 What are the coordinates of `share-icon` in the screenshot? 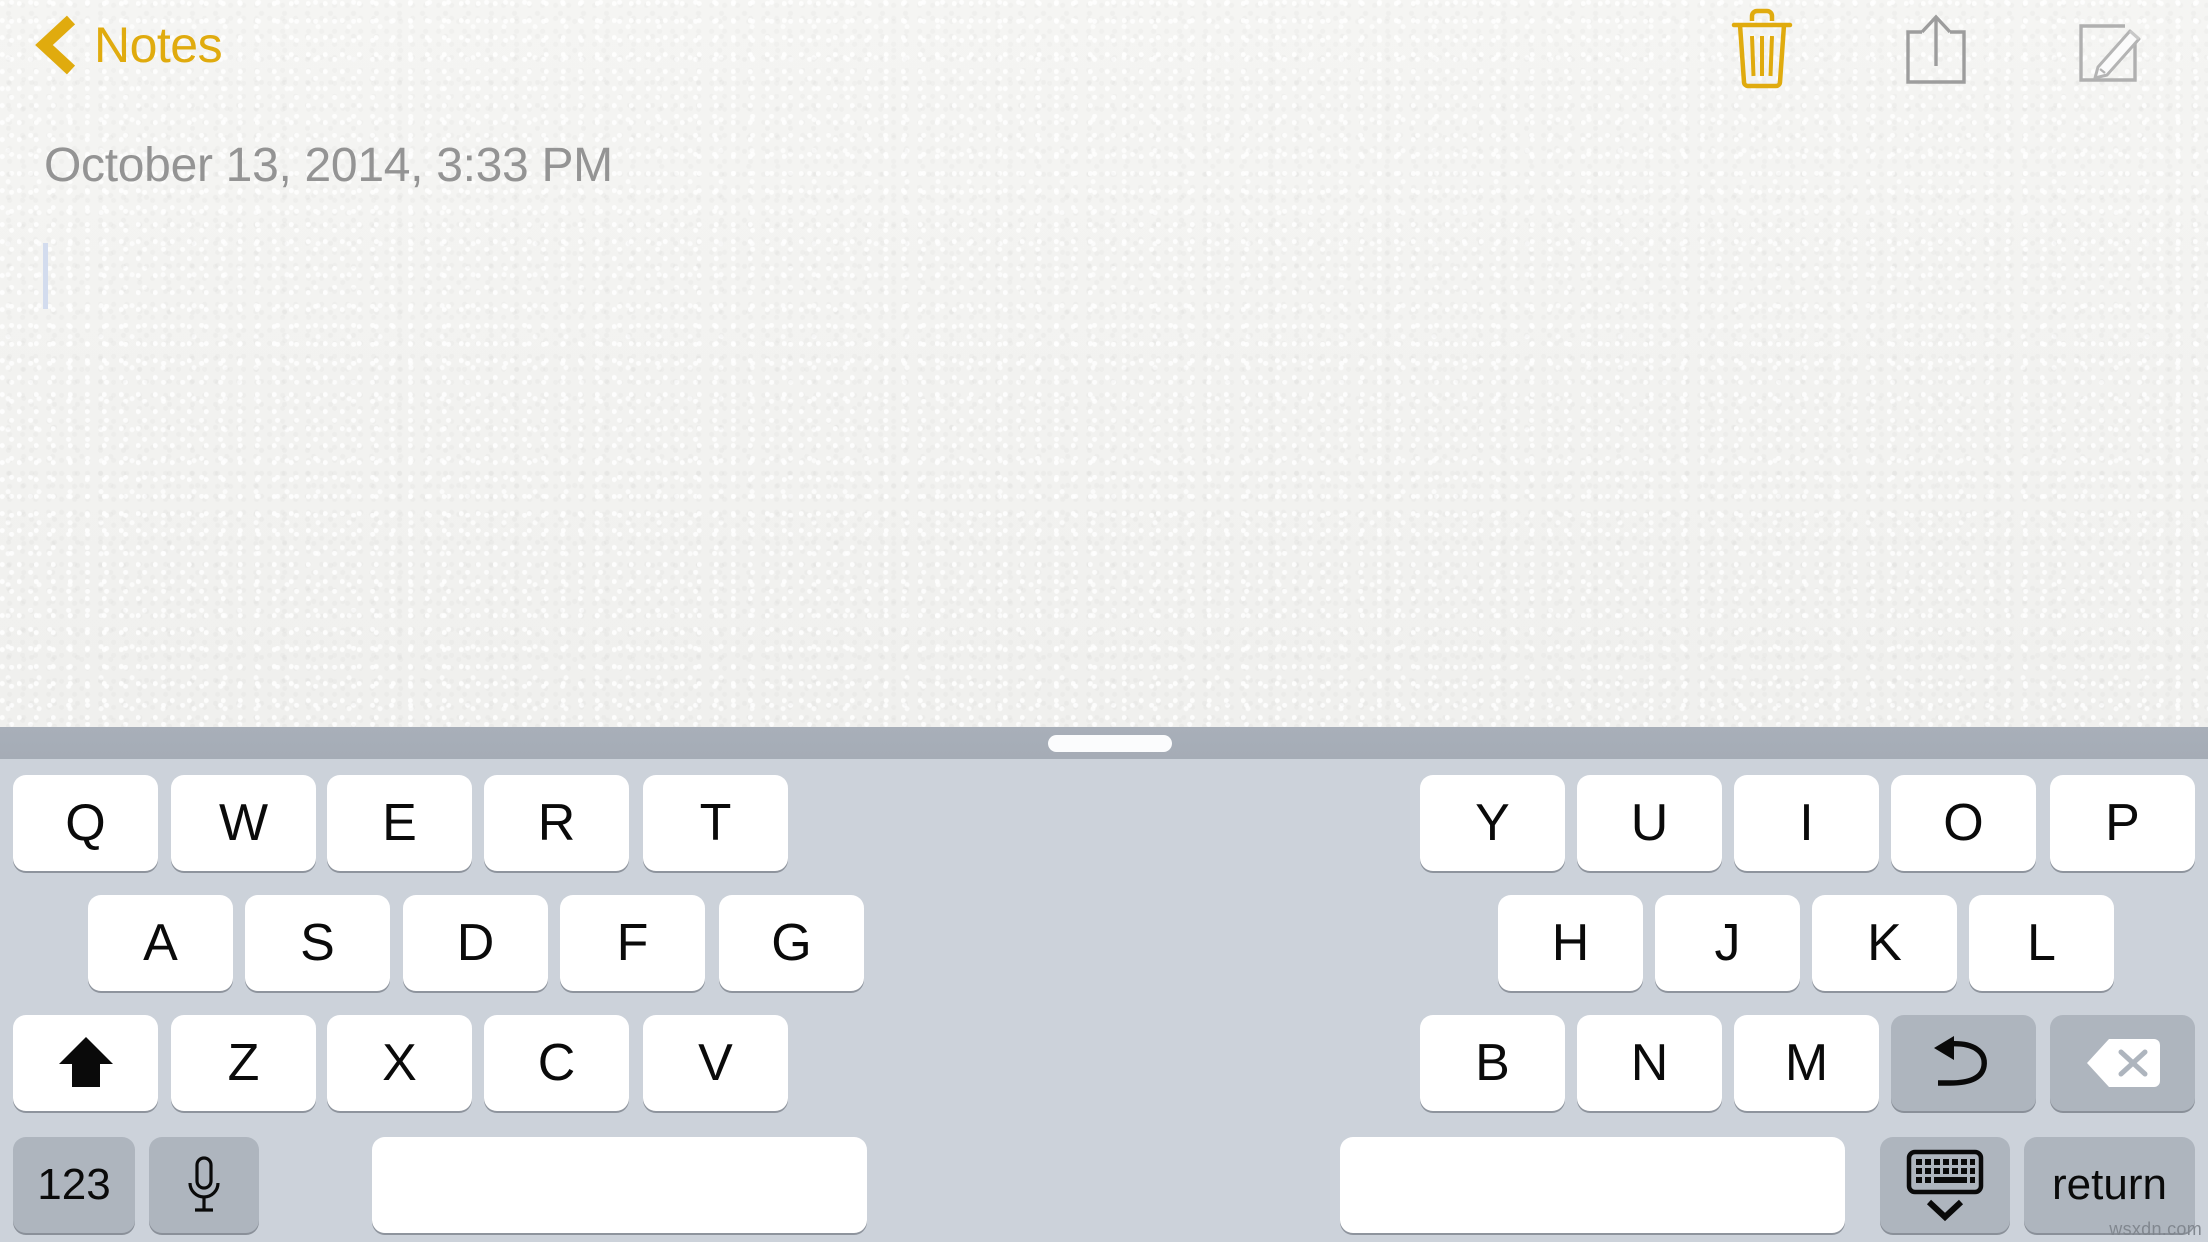 It's located at (1936, 50).